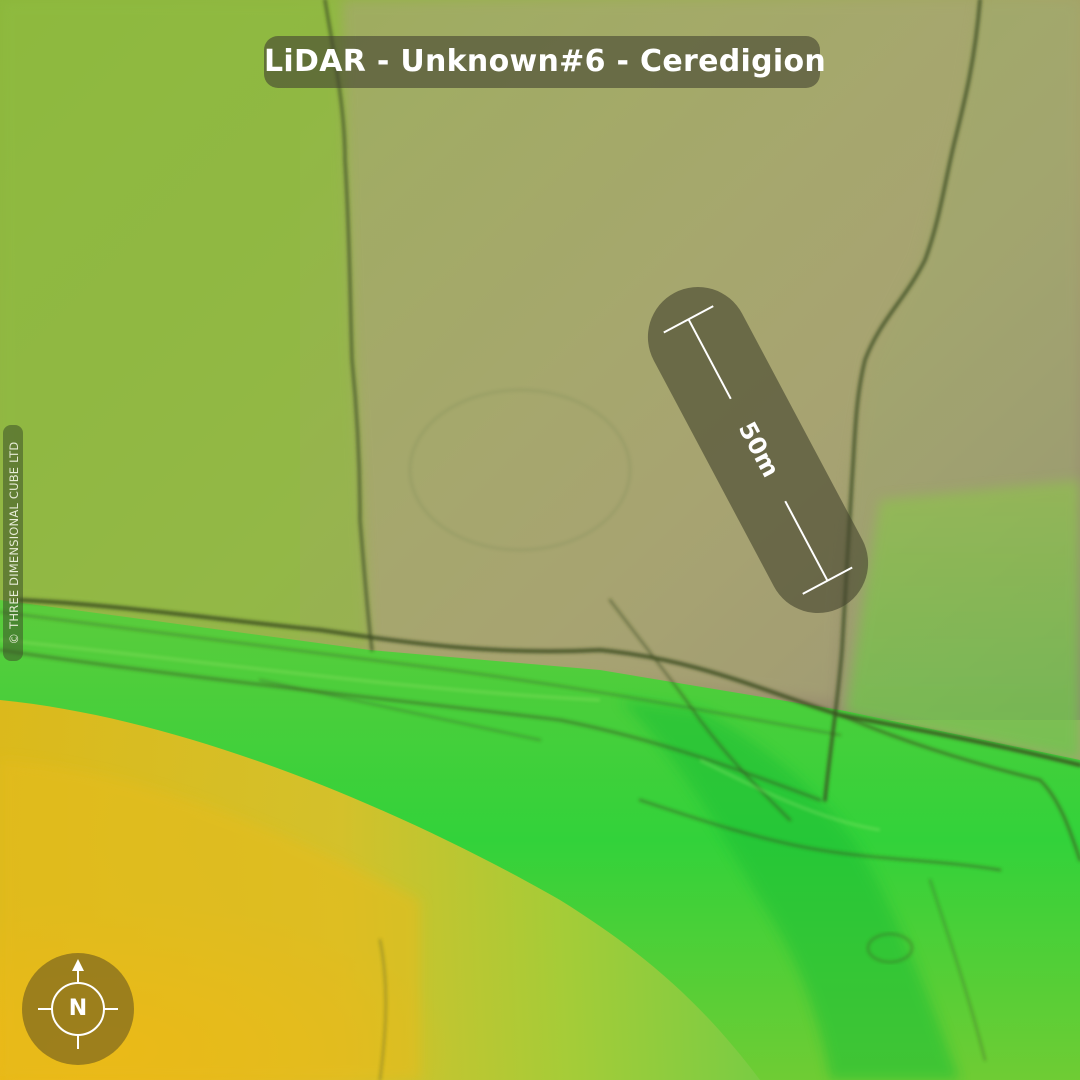 The image size is (1080, 1080). I want to click on copyright-label: © THREE DIMENSIONAL CUBE LTD, so click(14, 543).